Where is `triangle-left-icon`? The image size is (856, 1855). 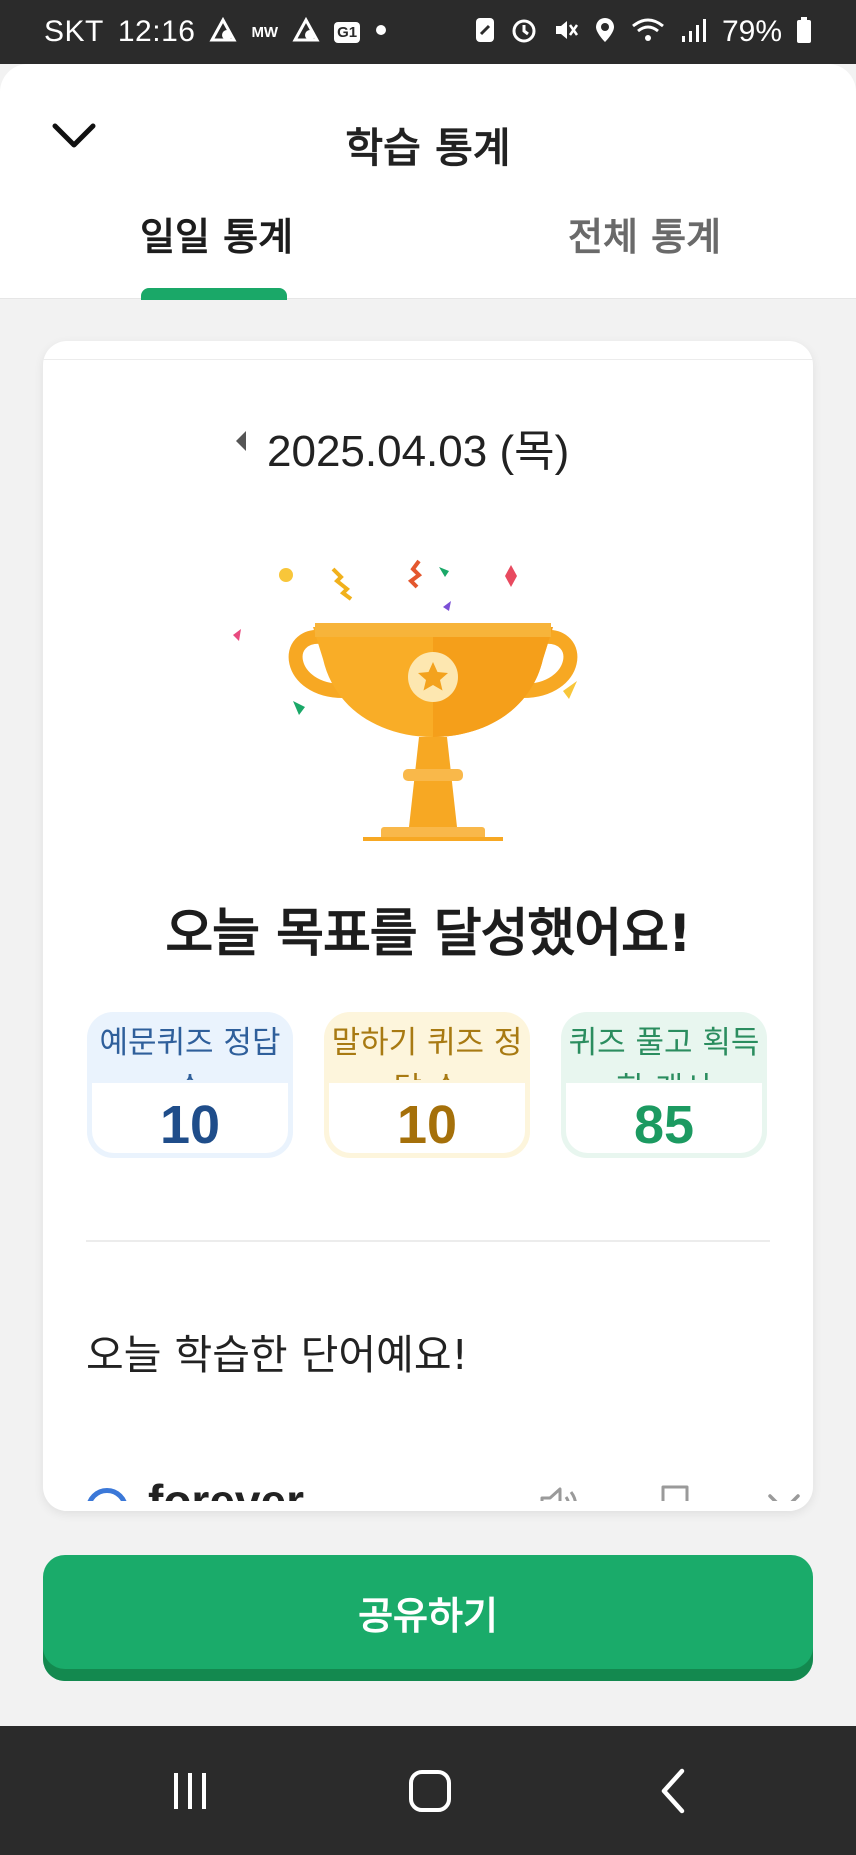 triangle-left-icon is located at coordinates (241, 441).